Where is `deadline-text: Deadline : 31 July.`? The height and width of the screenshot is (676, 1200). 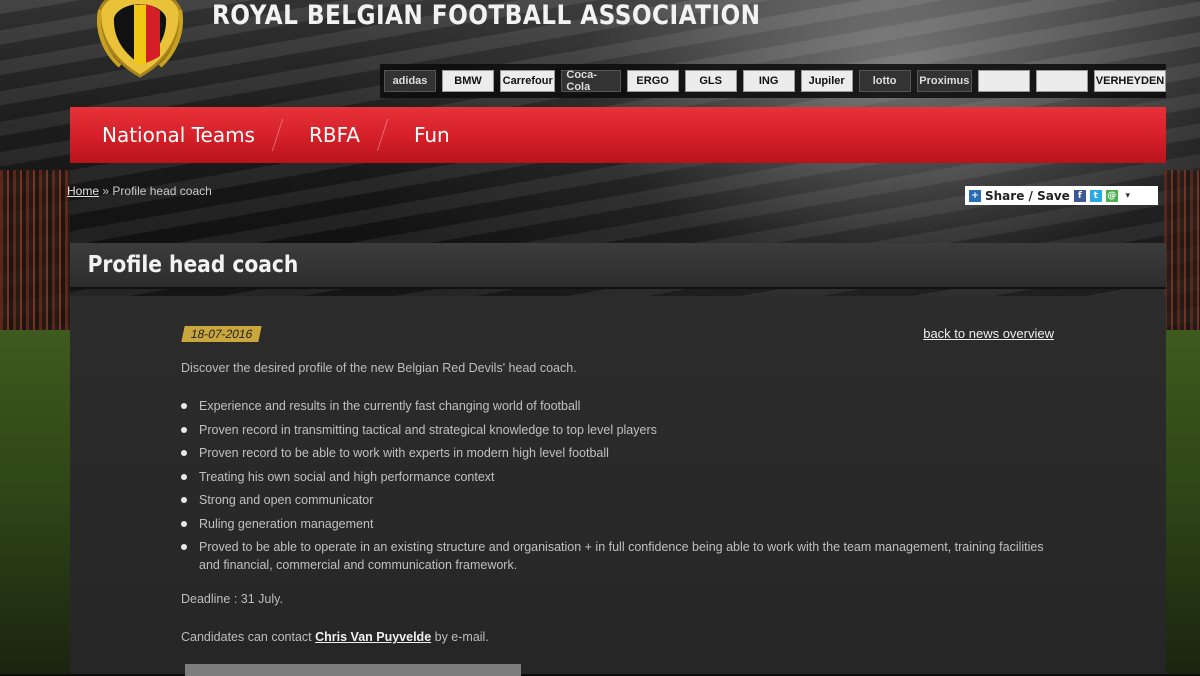 deadline-text: Deadline : 31 July. is located at coordinates (232, 599).